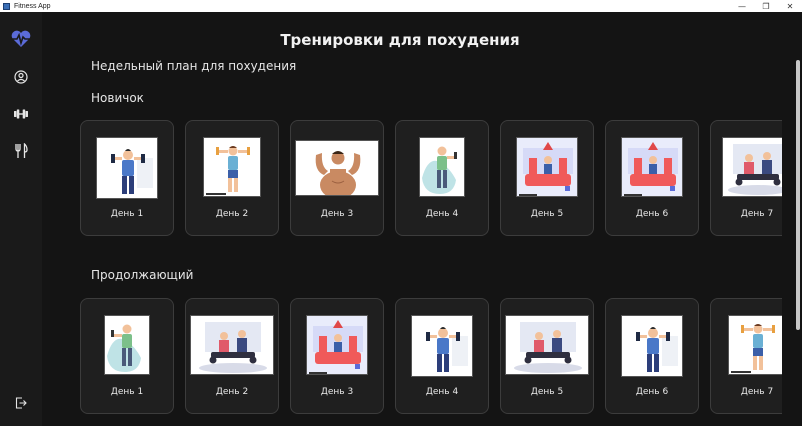 Image resolution: width=802 pixels, height=426 pixels. I want to click on level-title-intermediate: Продолжающий, so click(142, 275).